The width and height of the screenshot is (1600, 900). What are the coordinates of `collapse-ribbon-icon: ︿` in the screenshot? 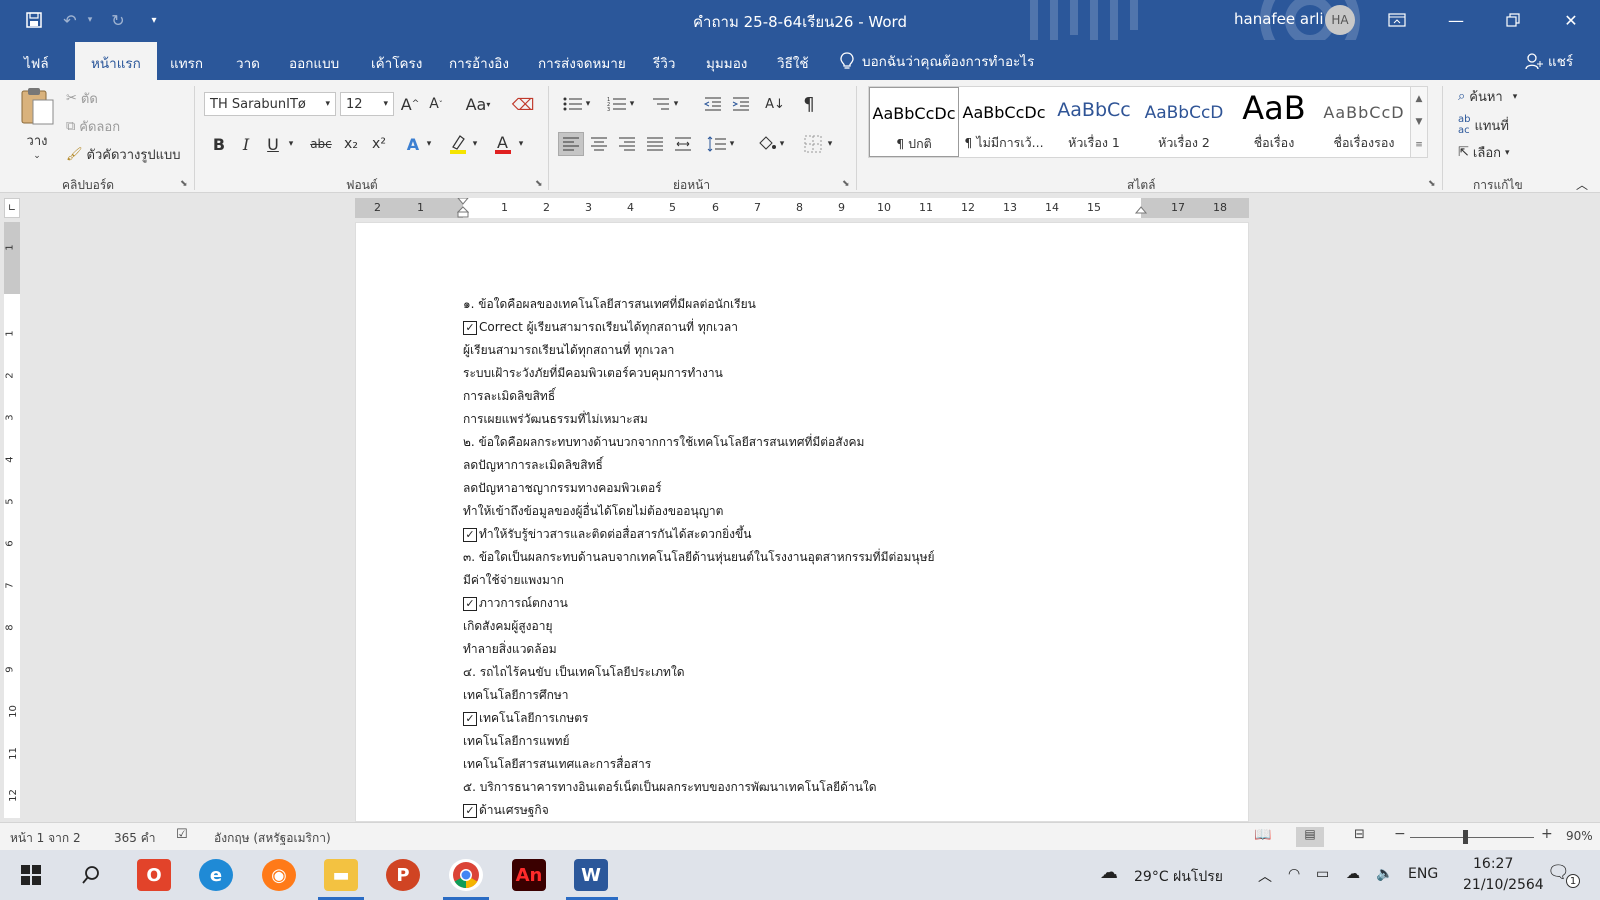 It's located at (1582, 184).